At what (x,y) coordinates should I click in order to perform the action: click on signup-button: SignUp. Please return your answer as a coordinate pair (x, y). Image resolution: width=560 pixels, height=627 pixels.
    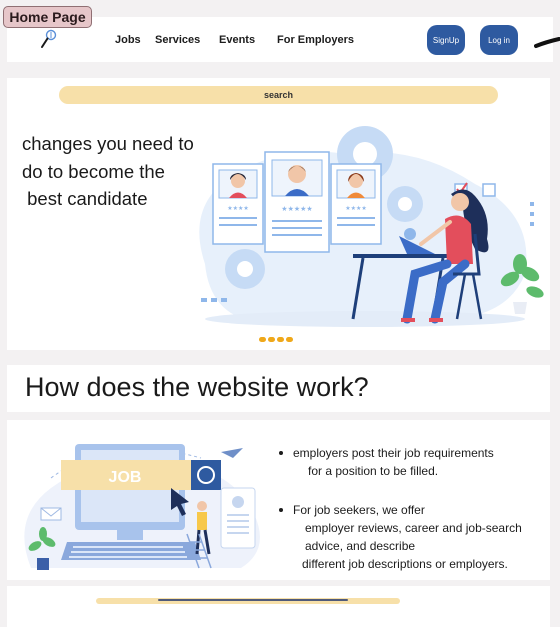
    Looking at the image, I should click on (446, 40).